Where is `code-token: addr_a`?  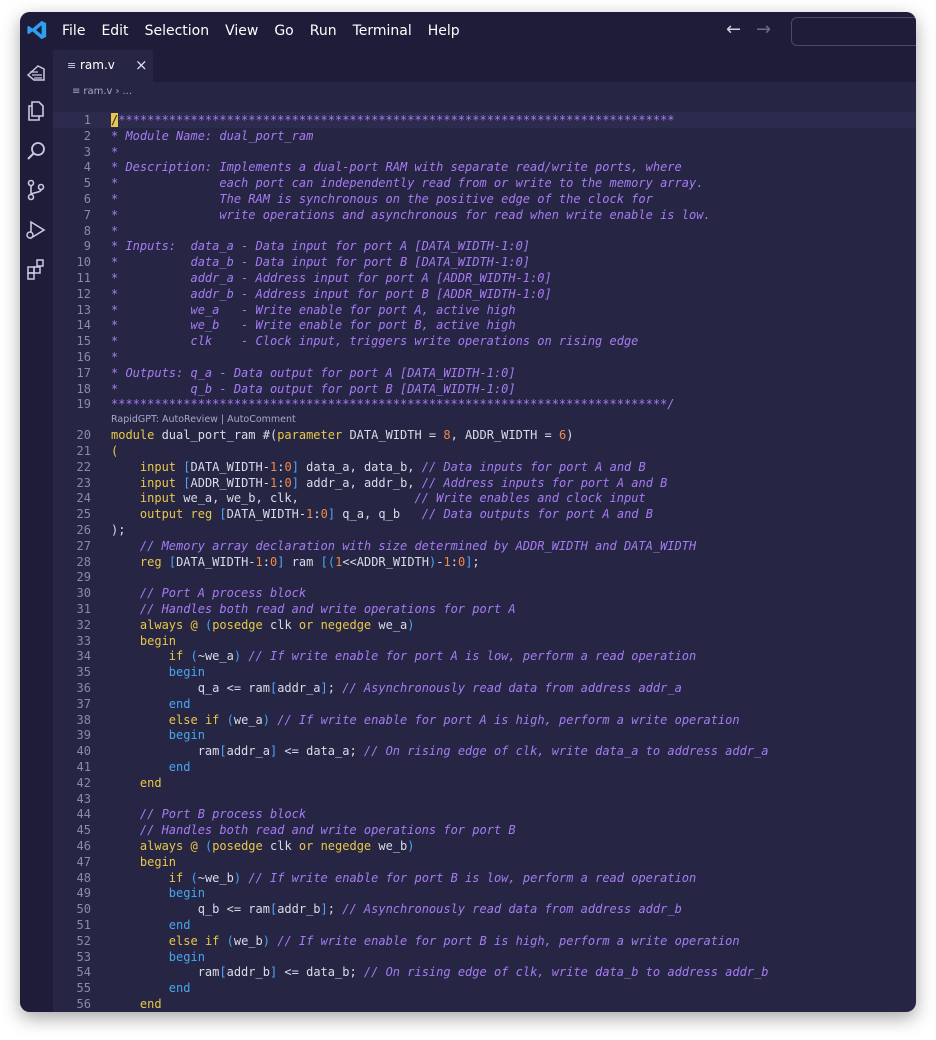
code-token: addr_a is located at coordinates (299, 688).